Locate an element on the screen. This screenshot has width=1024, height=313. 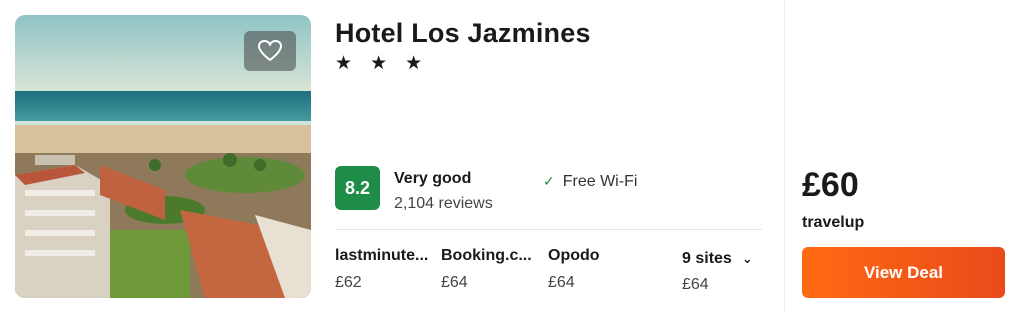
deal-booking: Booking.c... £64 is located at coordinates (491, 269).